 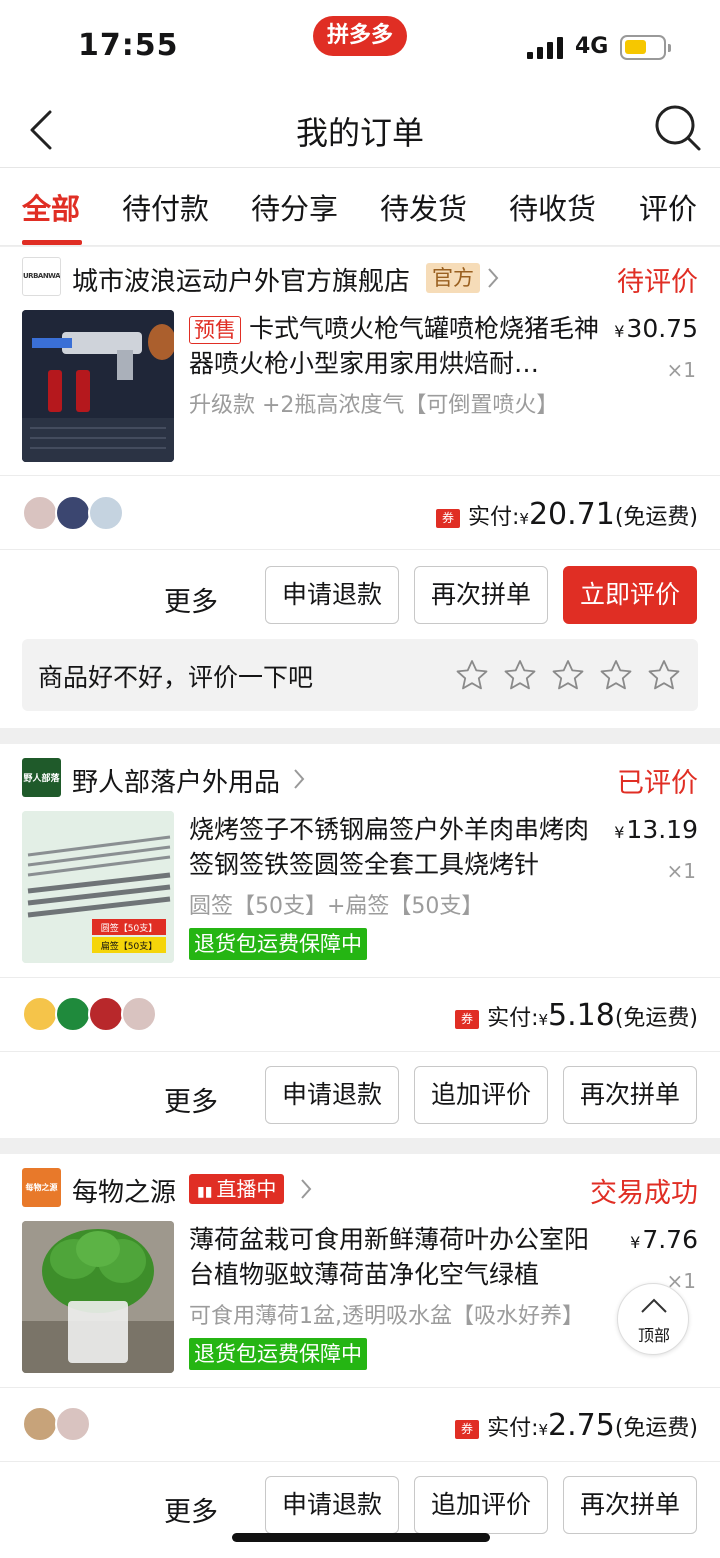 I want to click on official-tag: 官方, so click(x=453, y=278).